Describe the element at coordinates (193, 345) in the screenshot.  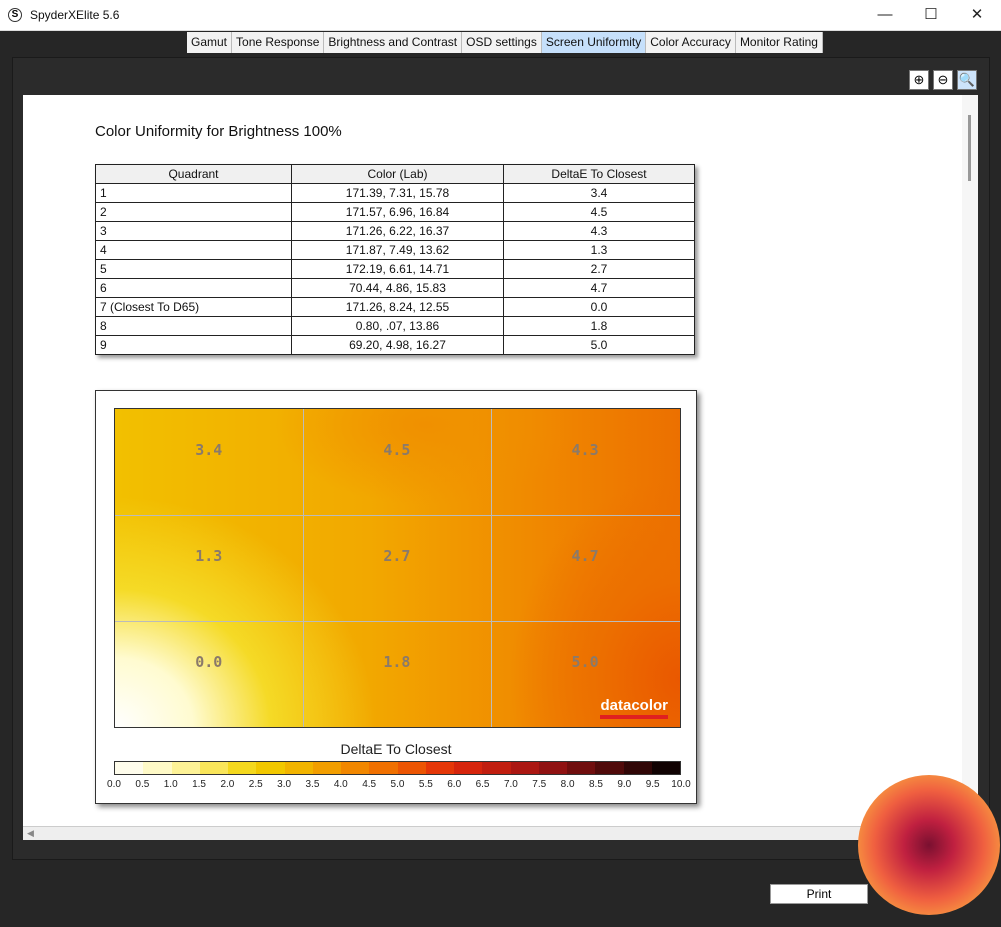
I see `quadrant-cell: 9` at that location.